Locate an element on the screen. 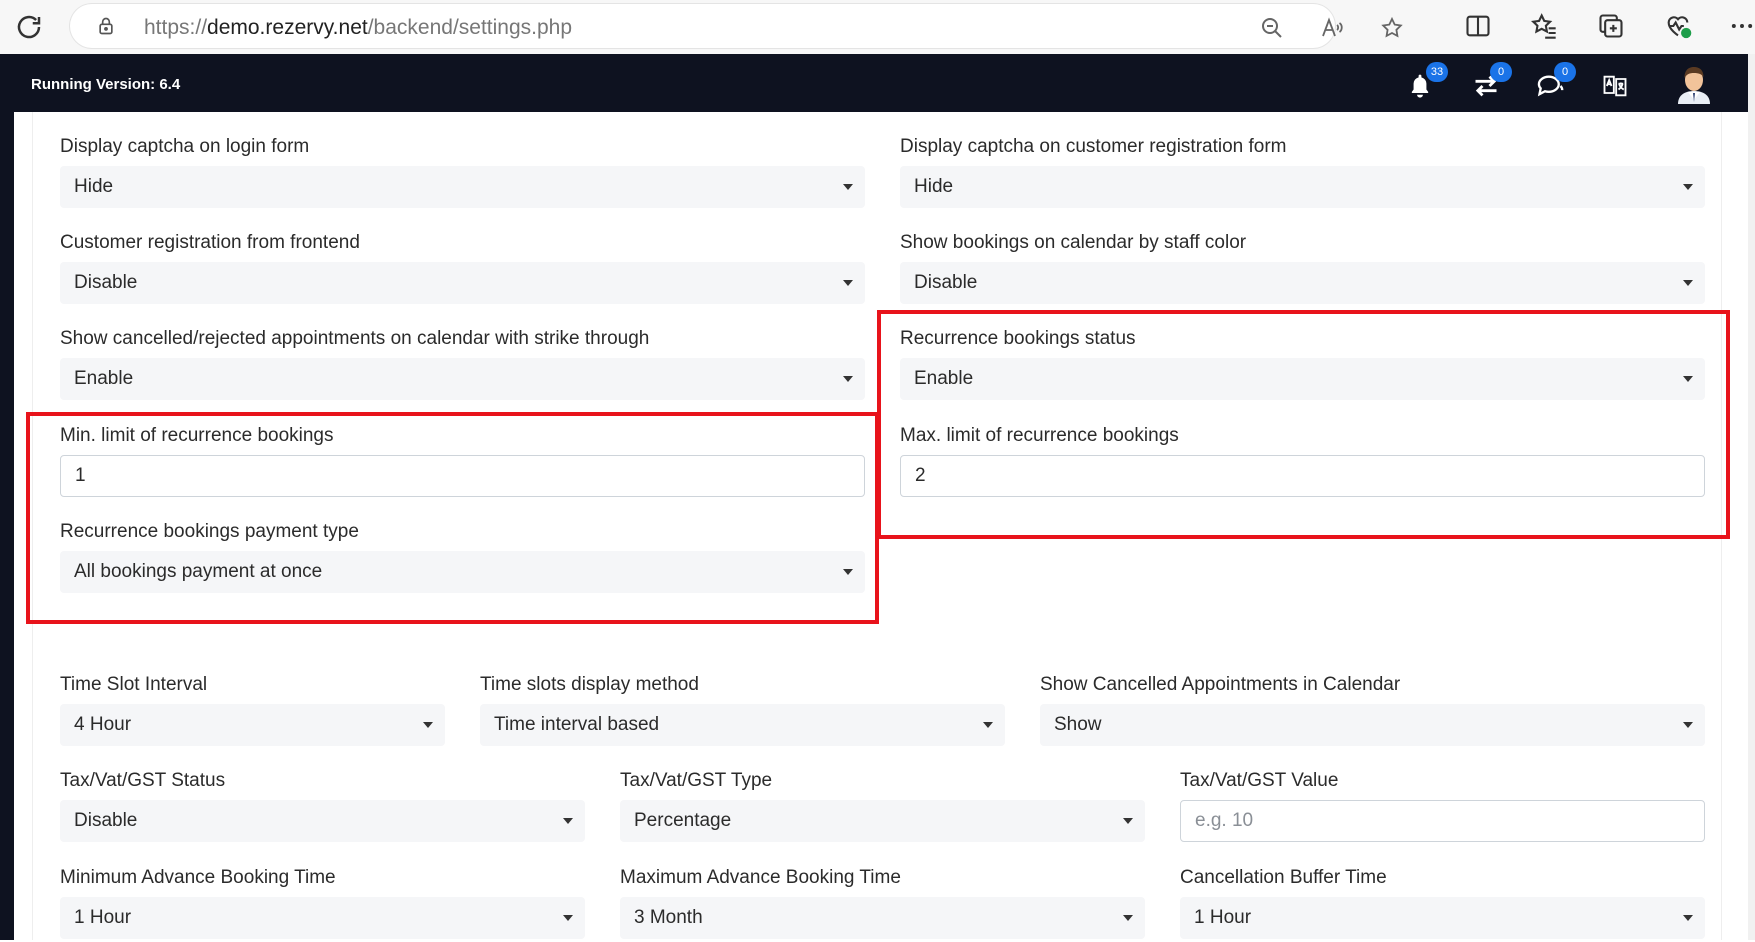  tax-status-field: Tax/Vat/GST Status Disable is located at coordinates (322, 807).